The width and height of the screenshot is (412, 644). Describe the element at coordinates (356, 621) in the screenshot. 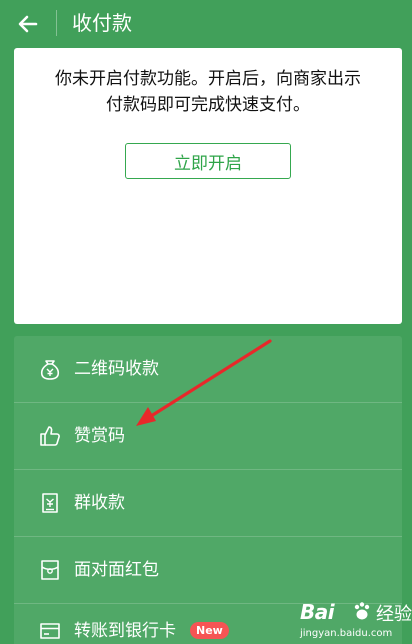

I see `baidu-jingyan-watermark: Bai 经验 jingyan.baidu.com` at that location.